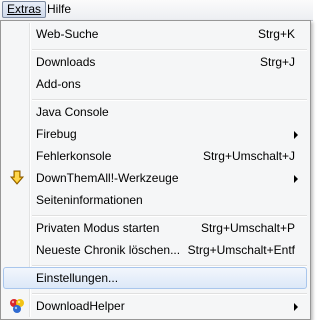 This screenshot has width=320, height=320. I want to click on menu-item-shortcut: Strg+Umschalt+J, so click(248, 156).